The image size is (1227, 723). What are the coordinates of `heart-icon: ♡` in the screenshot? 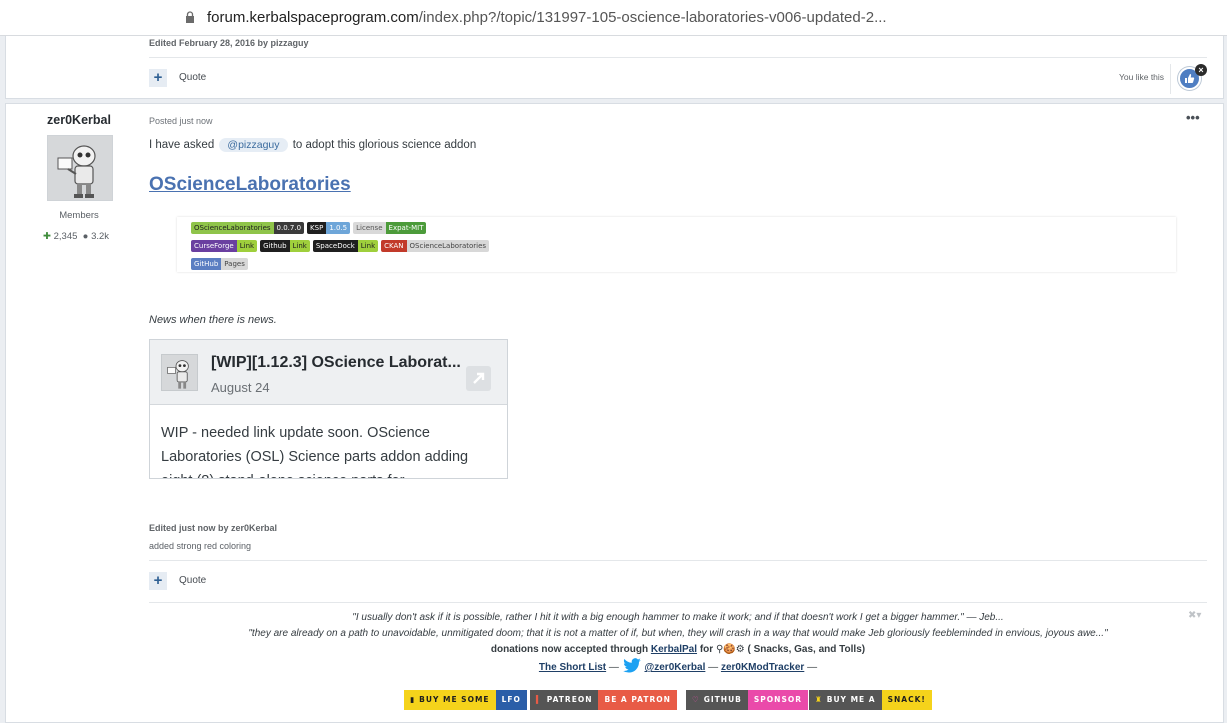 It's located at (696, 699).